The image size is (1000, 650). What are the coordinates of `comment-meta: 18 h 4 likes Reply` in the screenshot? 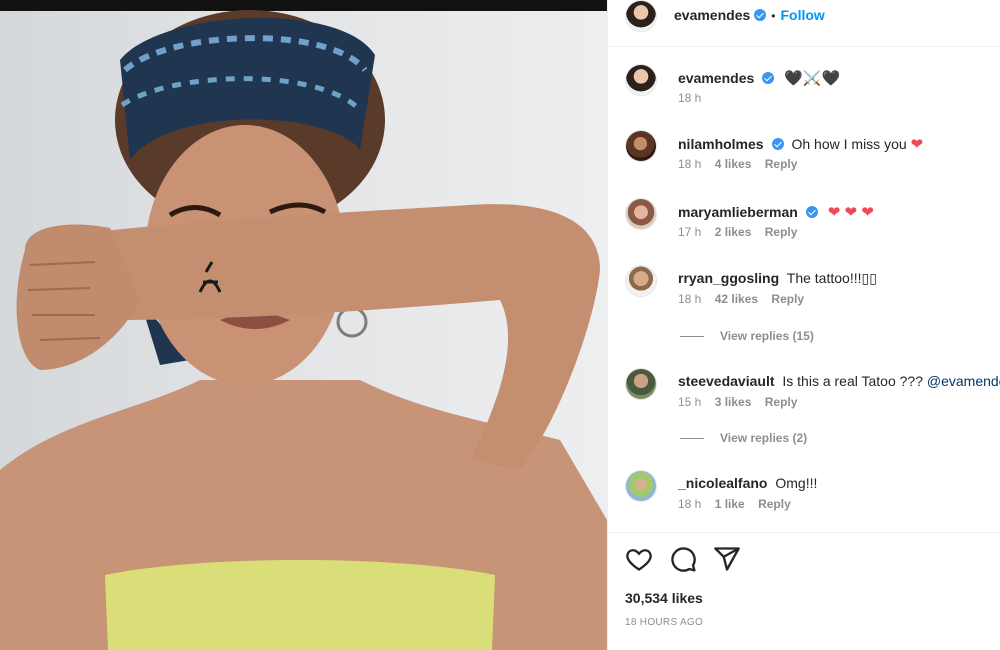 It's located at (742, 164).